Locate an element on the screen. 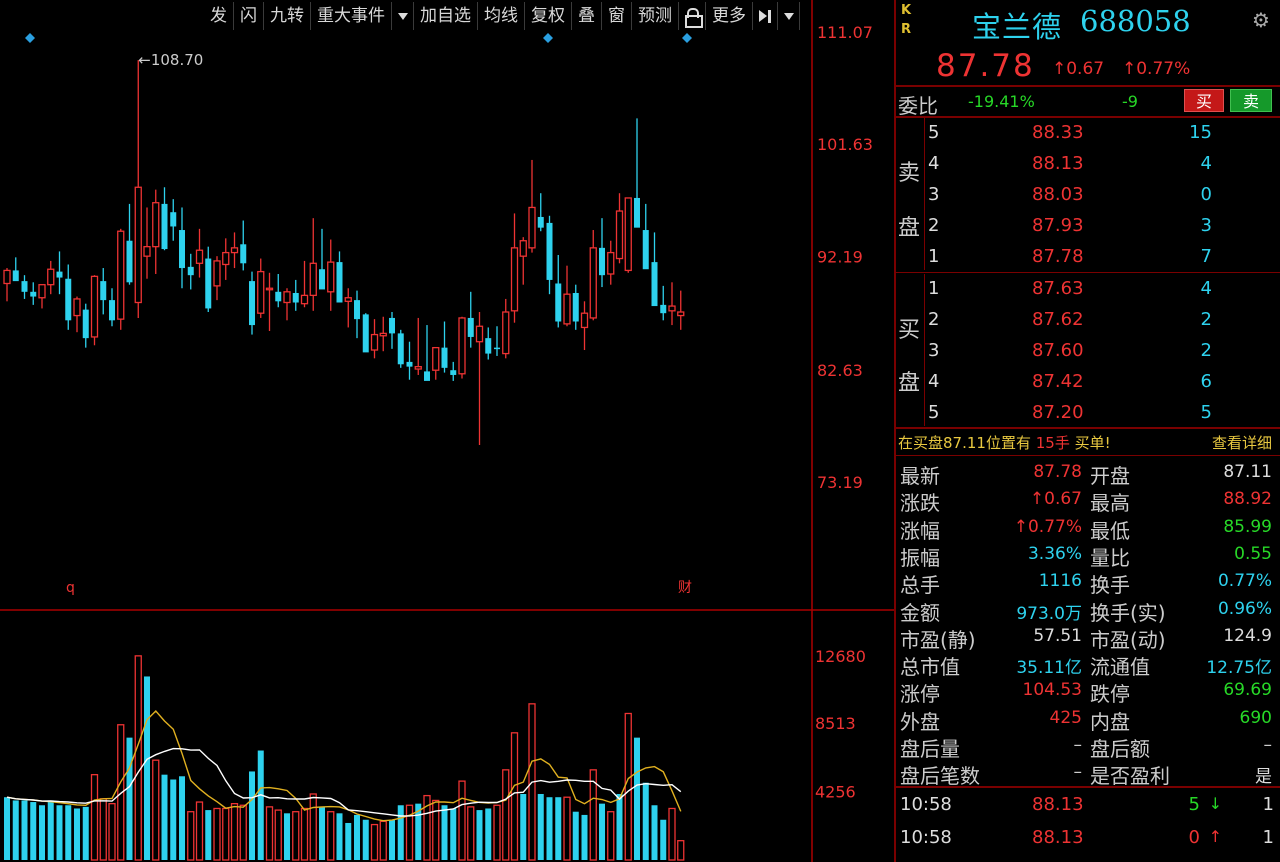 The height and width of the screenshot is (862, 1280). toolbar-shan-button: 闪 is located at coordinates (249, 16).